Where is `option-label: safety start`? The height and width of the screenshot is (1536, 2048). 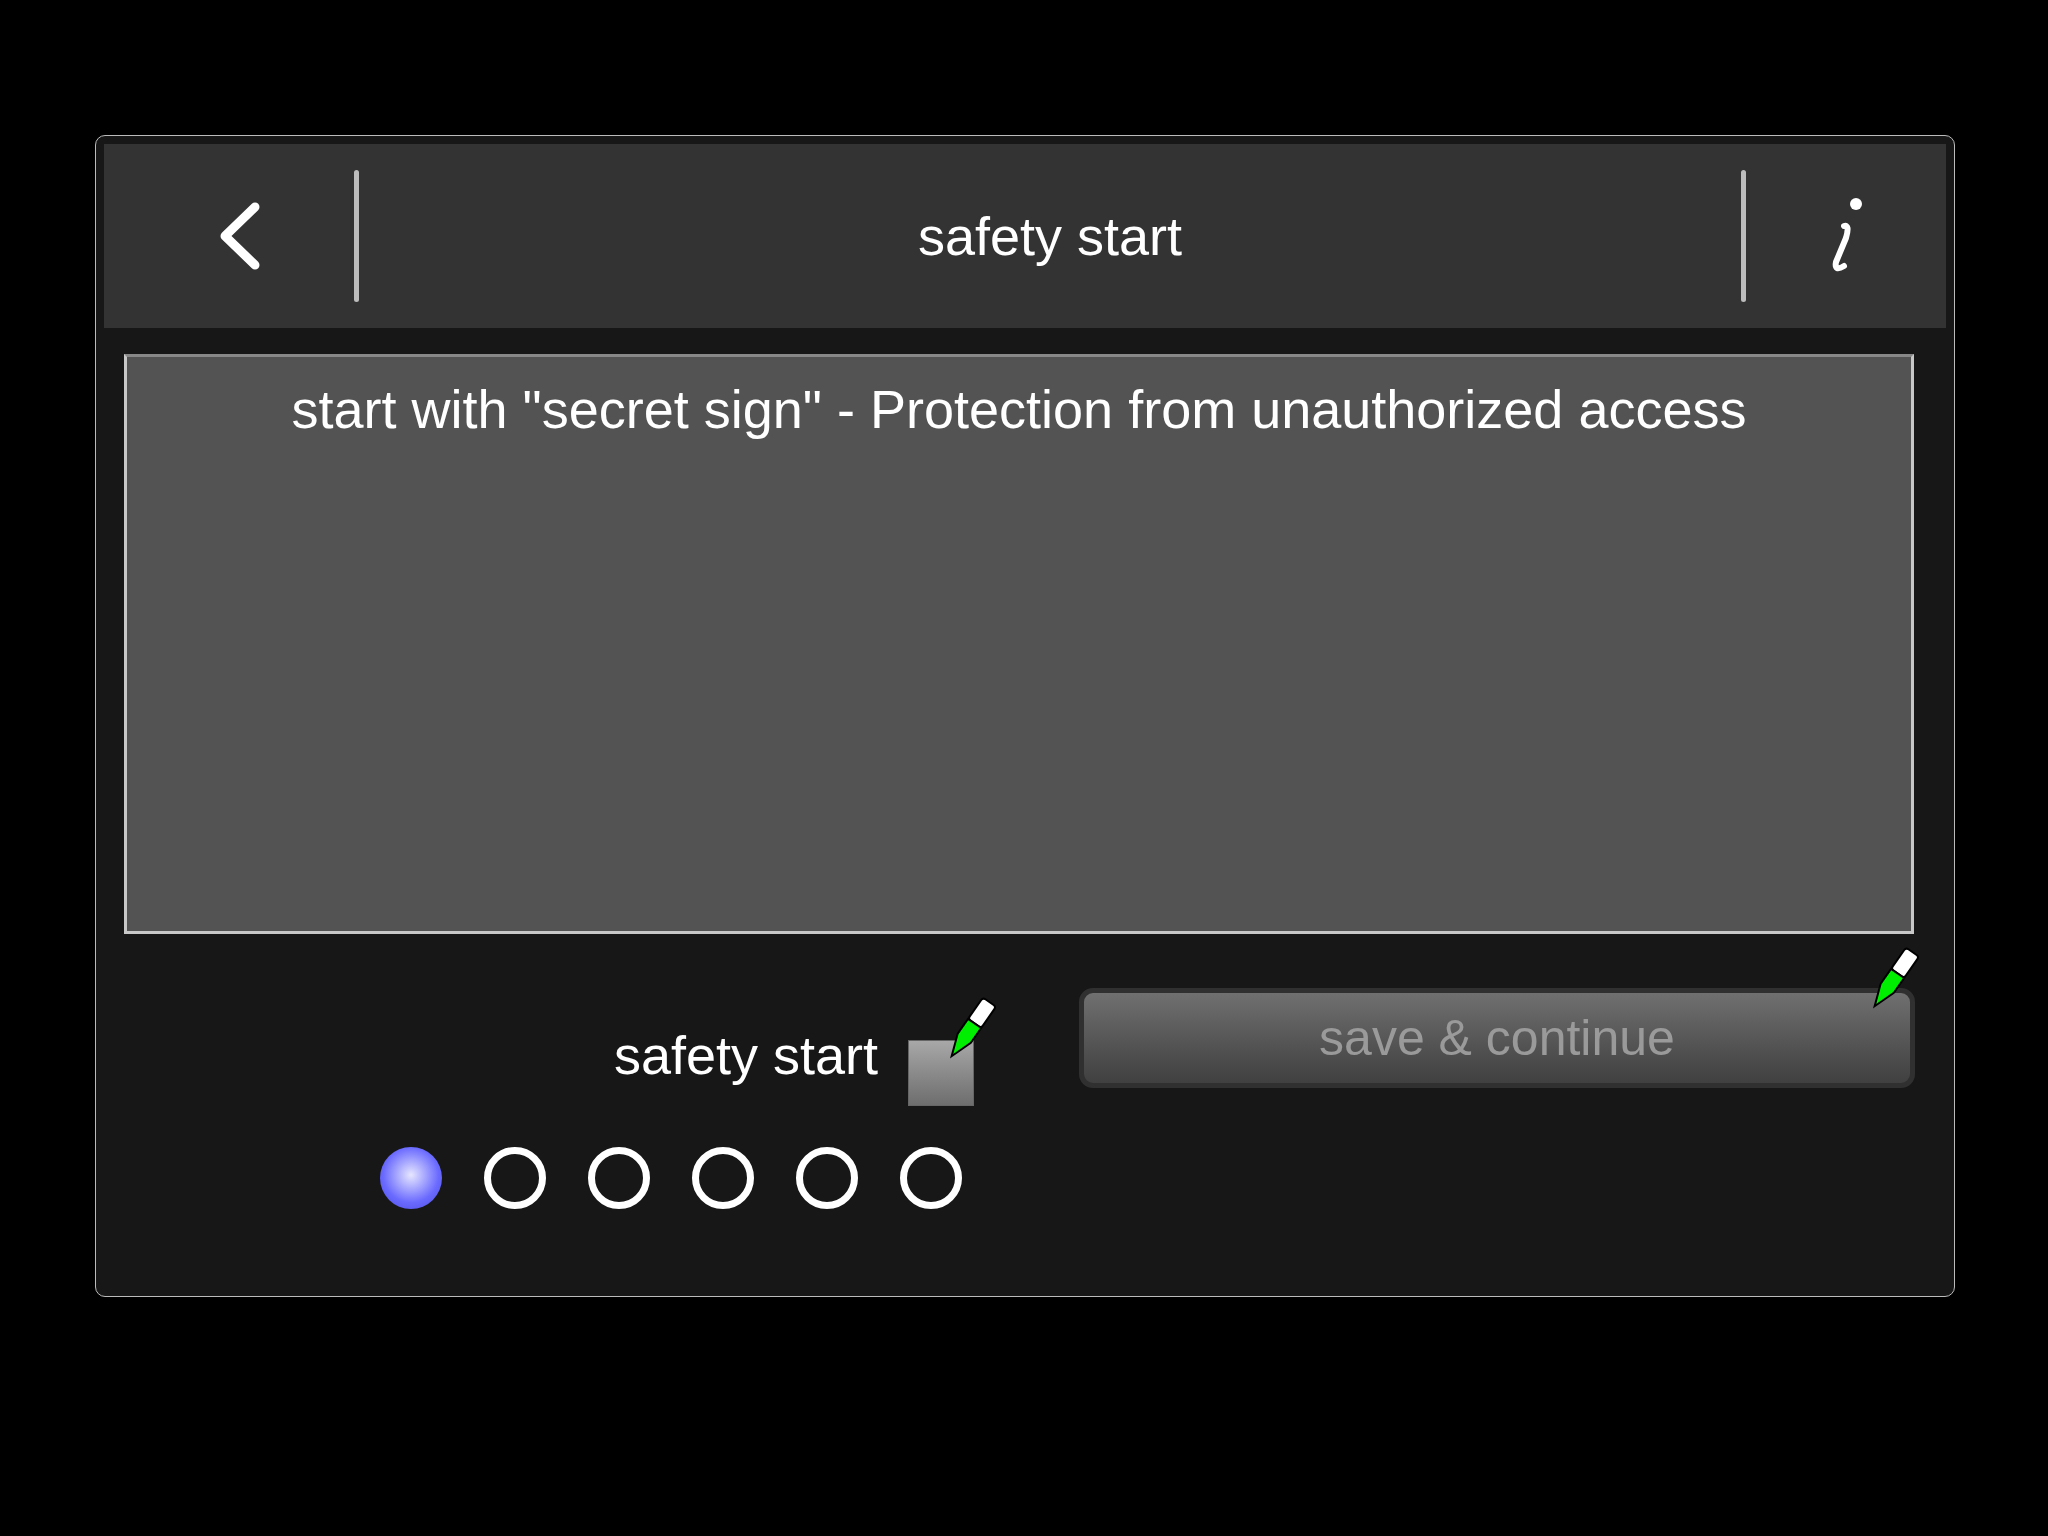 option-label: safety start is located at coordinates (745, 1055).